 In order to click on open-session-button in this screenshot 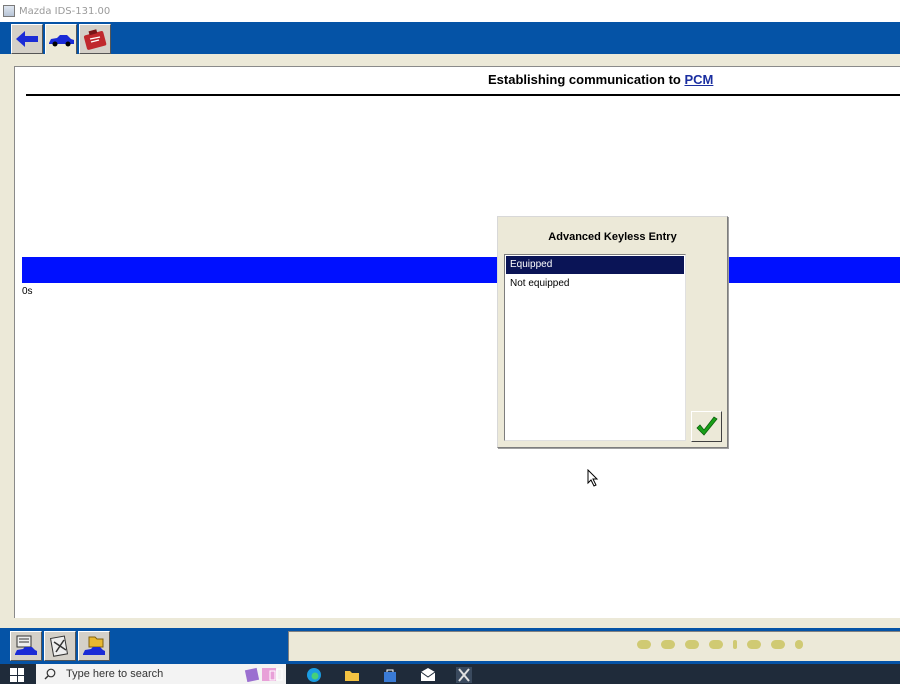, I will do `click(94, 646)`.